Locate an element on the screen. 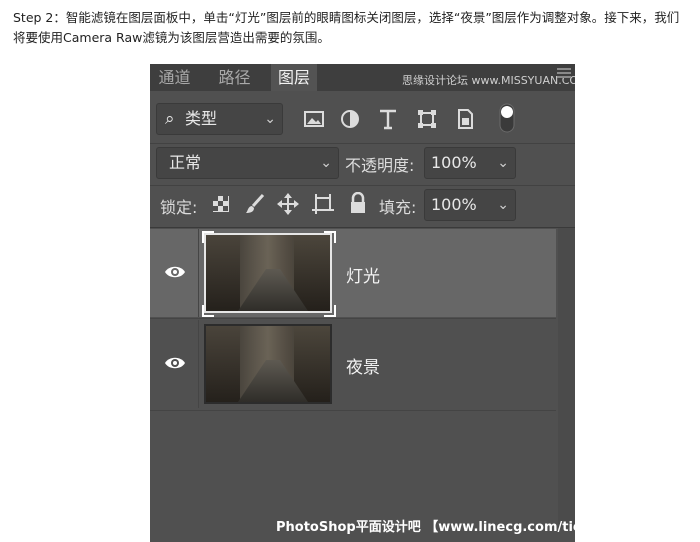 The width and height of the screenshot is (700, 542). lock-all-icon is located at coordinates (358, 203).